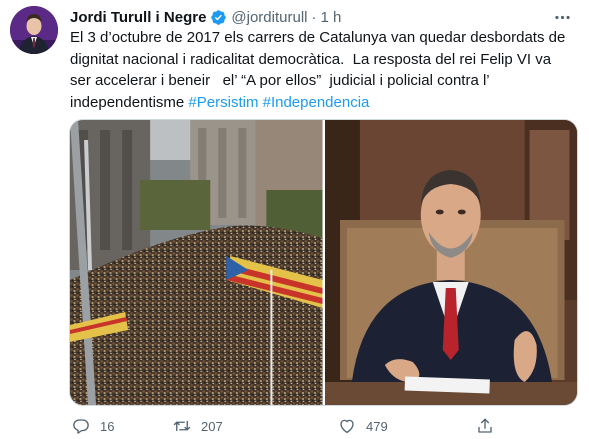  I want to click on retweet-button: 207, so click(198, 426).